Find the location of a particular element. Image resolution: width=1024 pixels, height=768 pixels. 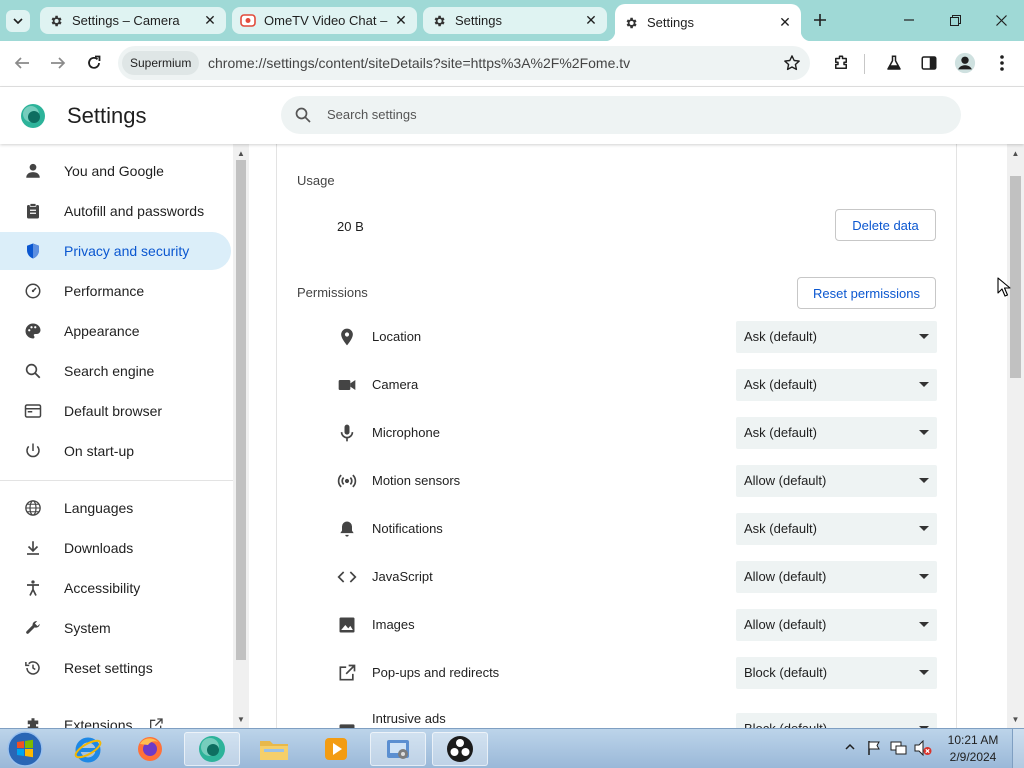

firefox-icon is located at coordinates (150, 749).